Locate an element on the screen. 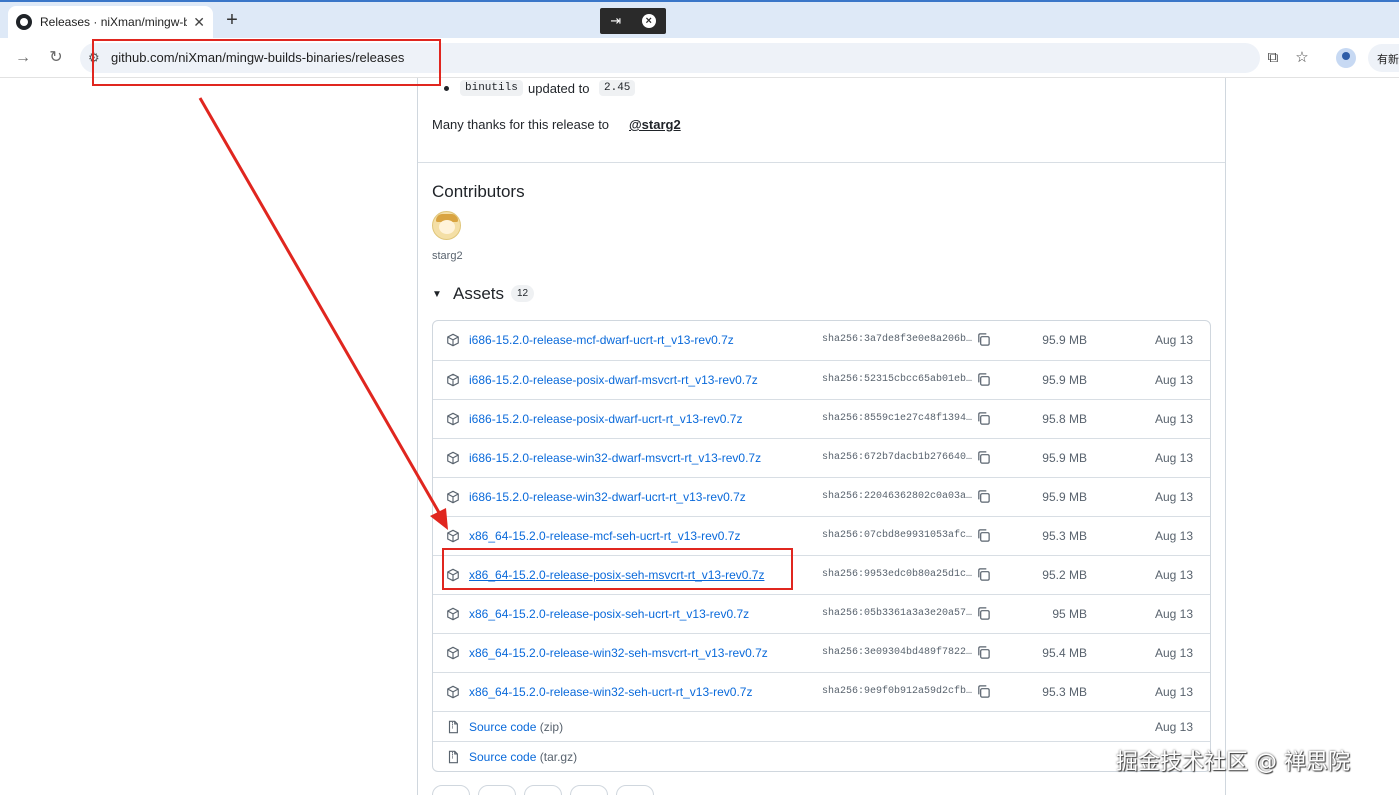 This screenshot has width=1399, height=795. contributor-name: starg2 is located at coordinates (447, 256).